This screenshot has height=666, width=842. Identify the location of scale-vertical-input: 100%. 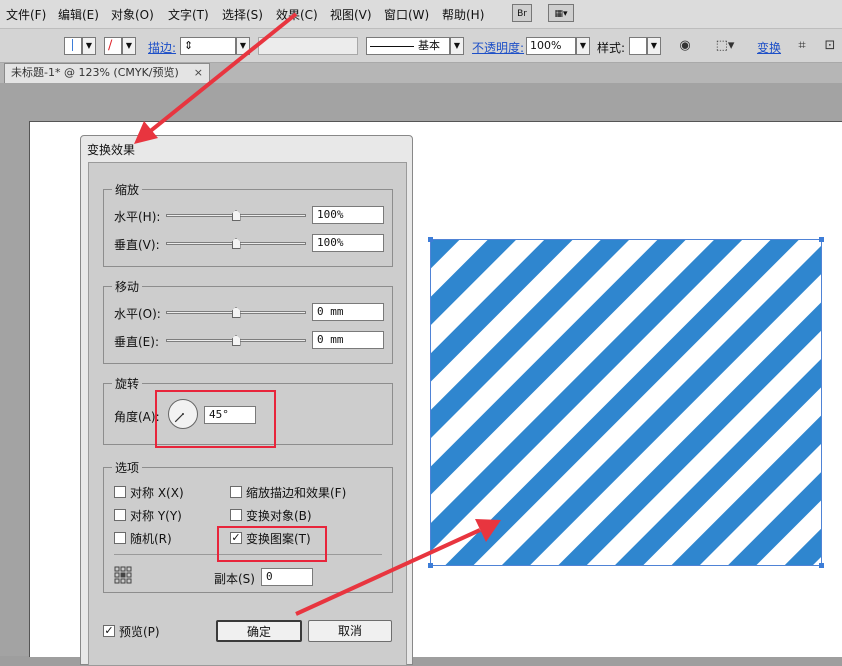
(348, 243).